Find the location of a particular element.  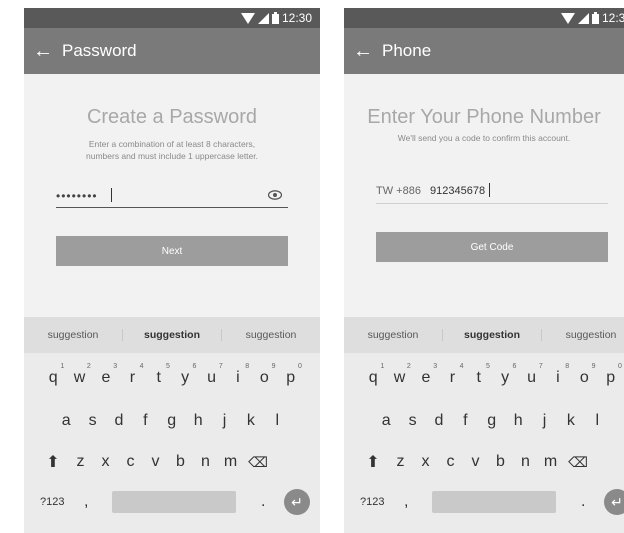

key-number-hint: 4 is located at coordinates (461, 366).